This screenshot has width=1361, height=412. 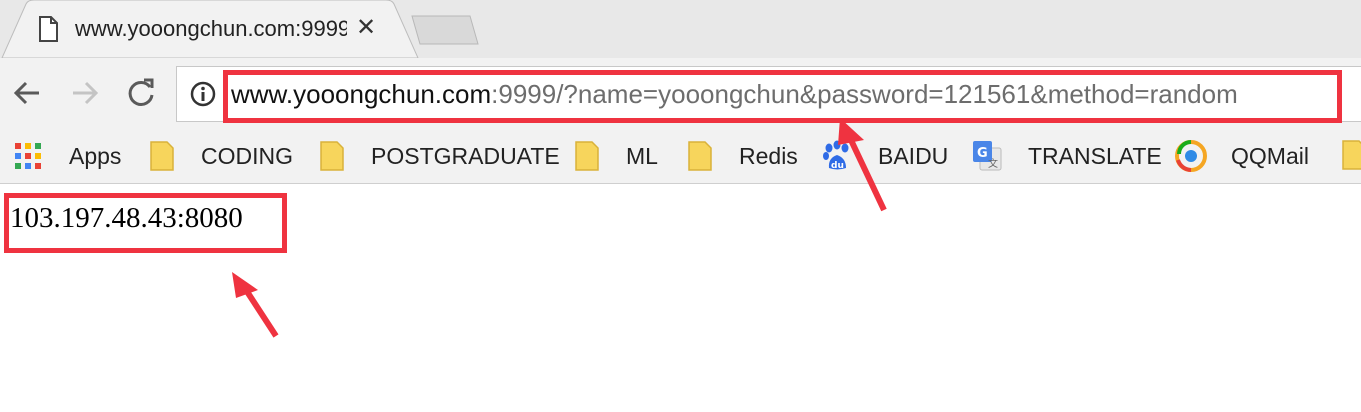 What do you see at coordinates (68, 156) in the screenshot?
I see `bookmark-apps: Apps` at bounding box center [68, 156].